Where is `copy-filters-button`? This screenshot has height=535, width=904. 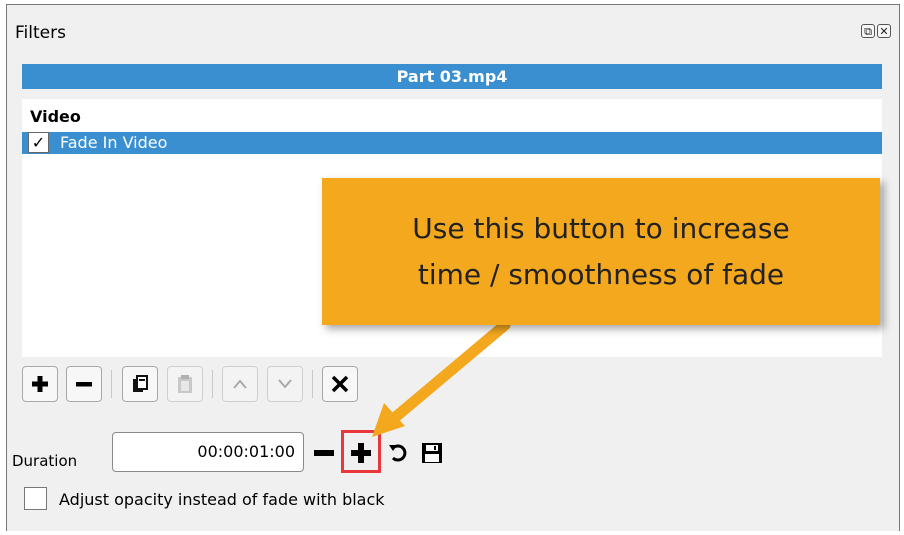
copy-filters-button is located at coordinates (140, 384).